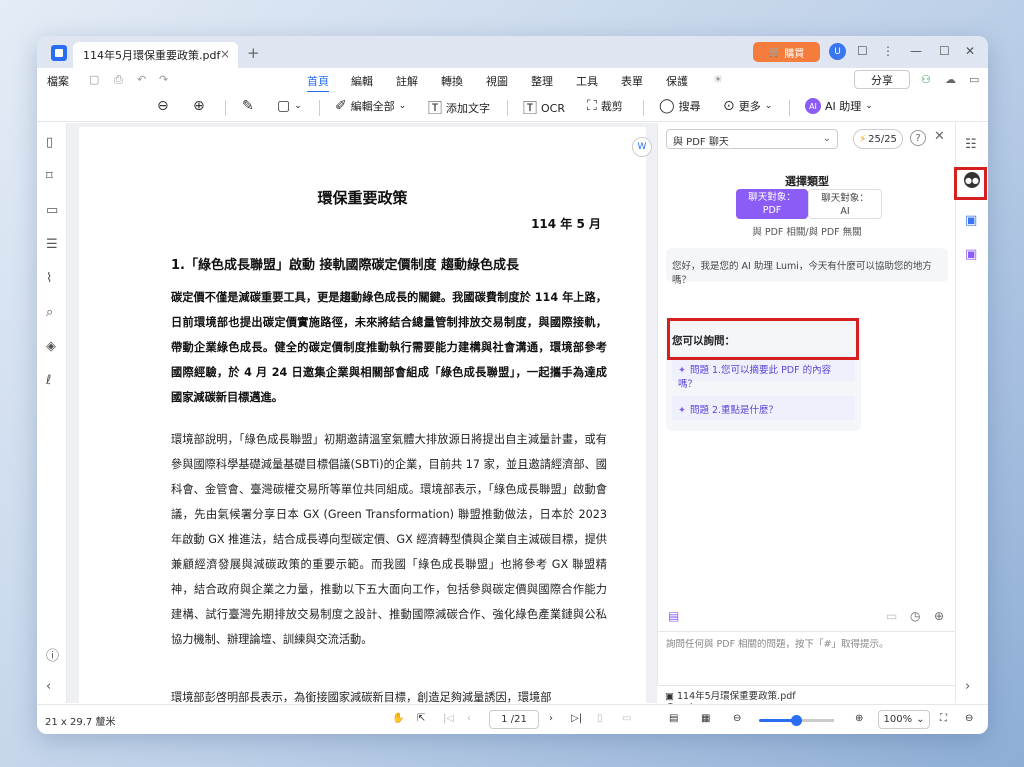 Image resolution: width=1024 pixels, height=767 pixels. Describe the element at coordinates (837, 51) in the screenshot. I see `user-avatar: U` at that location.